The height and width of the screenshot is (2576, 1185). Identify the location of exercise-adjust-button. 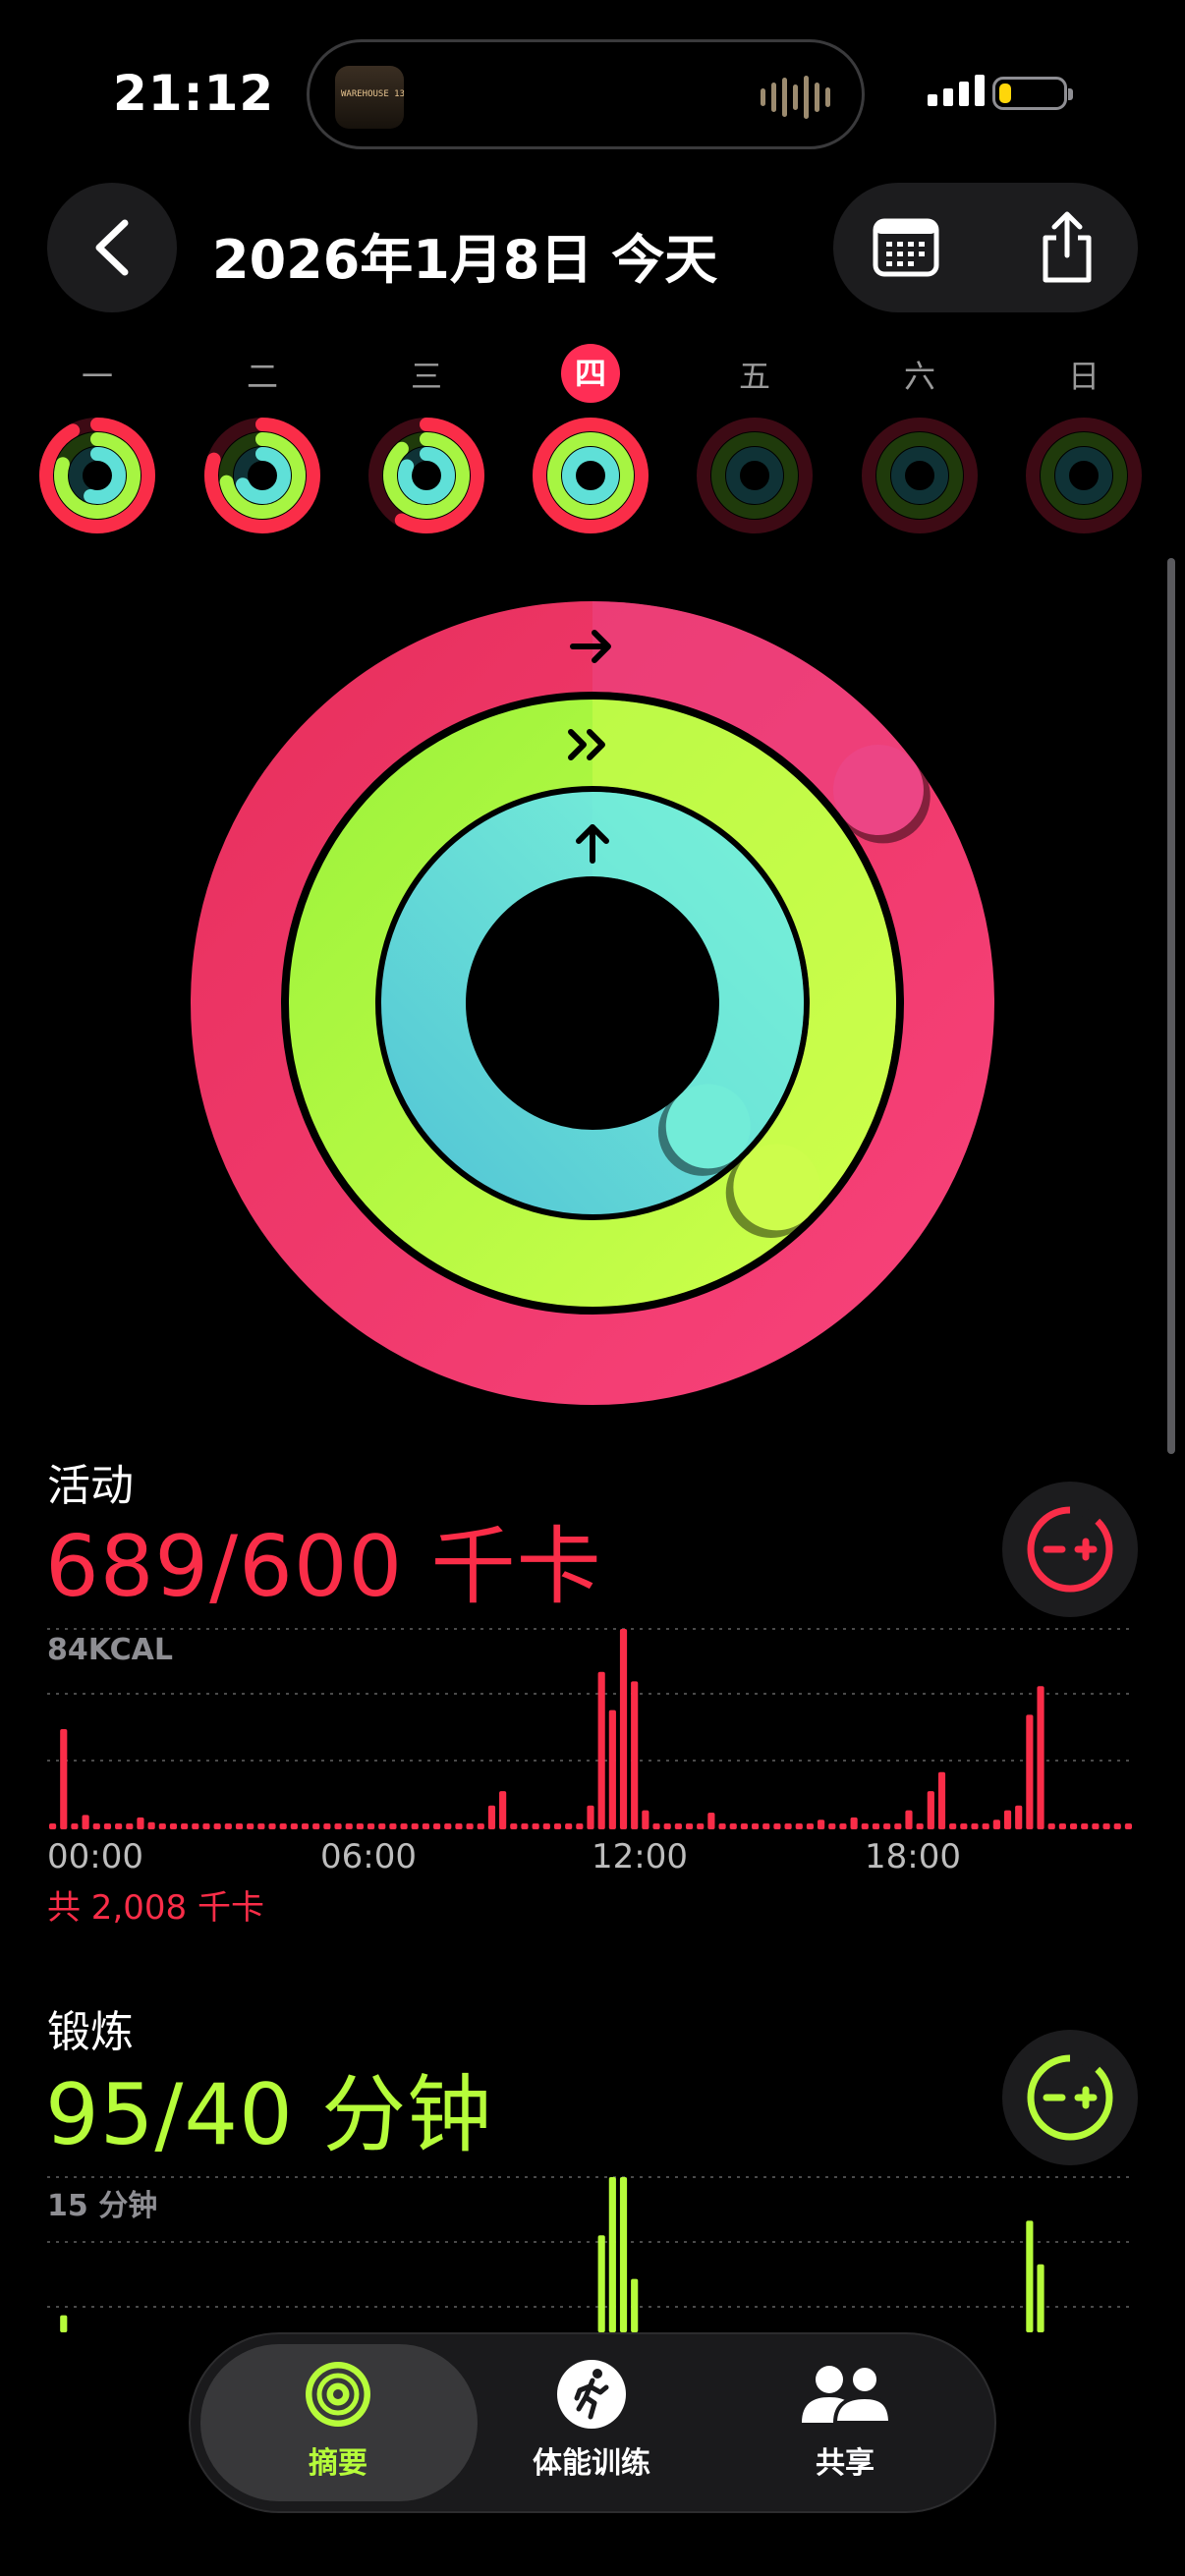
(1070, 2097).